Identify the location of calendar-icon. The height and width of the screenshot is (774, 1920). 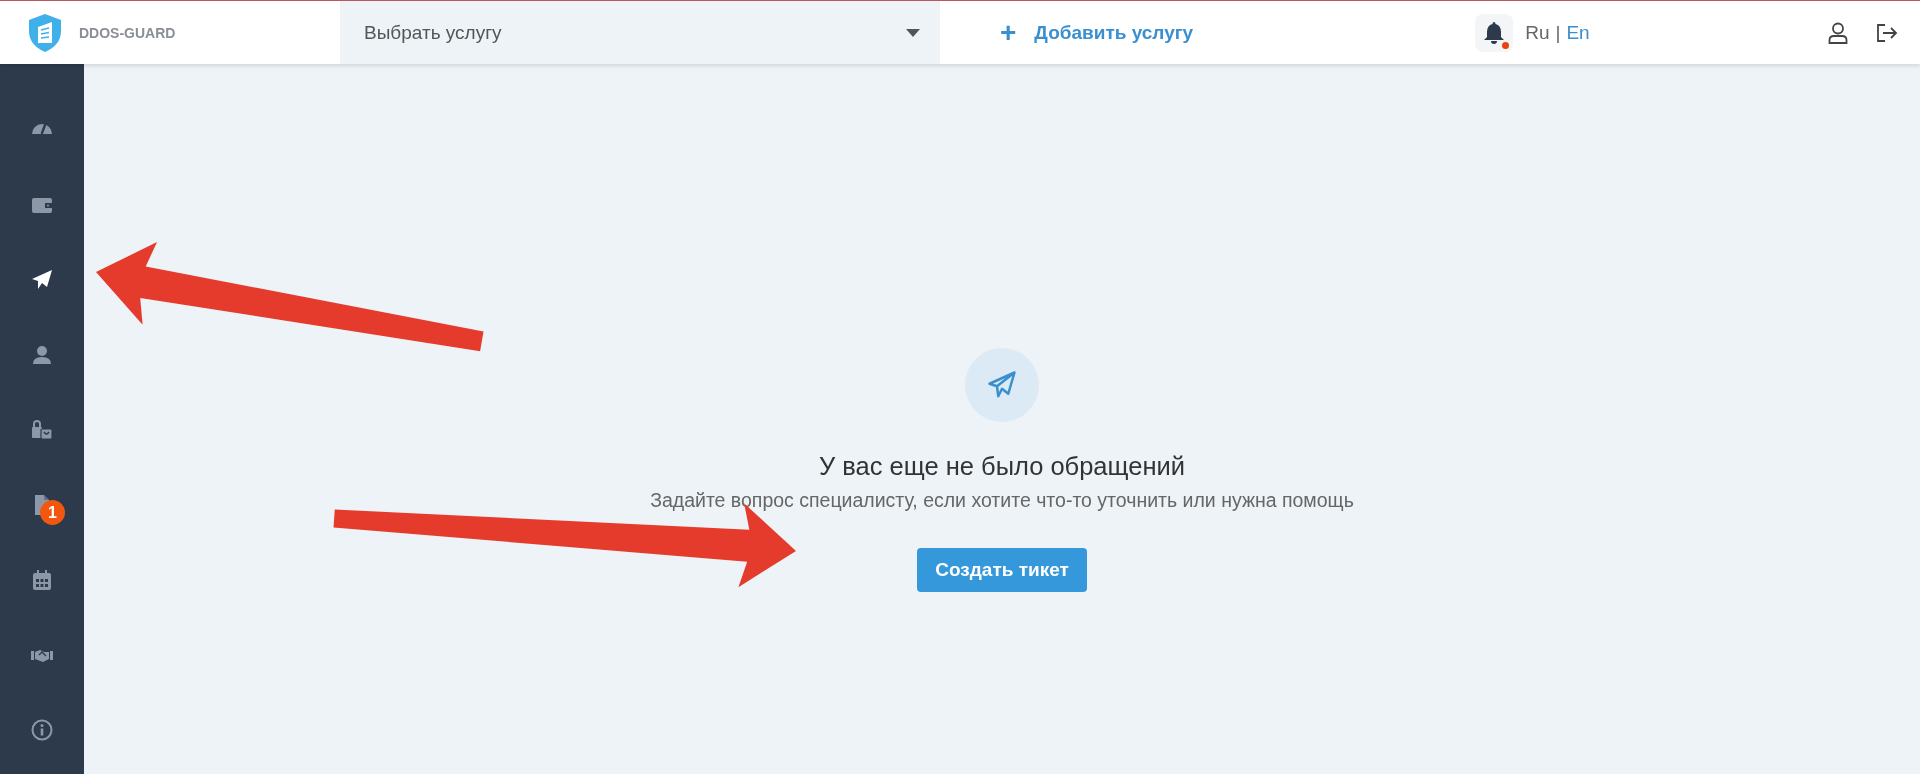
(42, 580).